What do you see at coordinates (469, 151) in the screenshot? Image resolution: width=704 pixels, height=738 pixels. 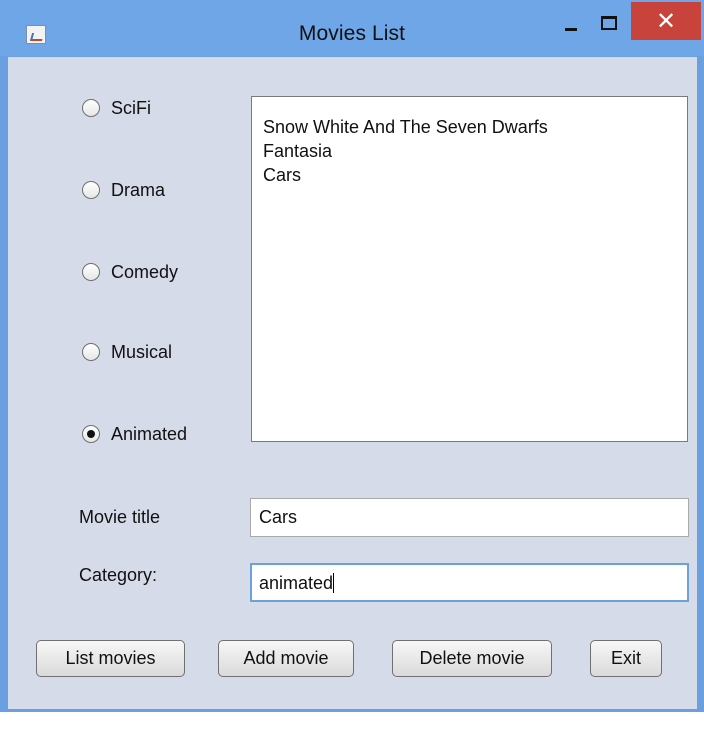 I see `list-item: Fantasia` at bounding box center [469, 151].